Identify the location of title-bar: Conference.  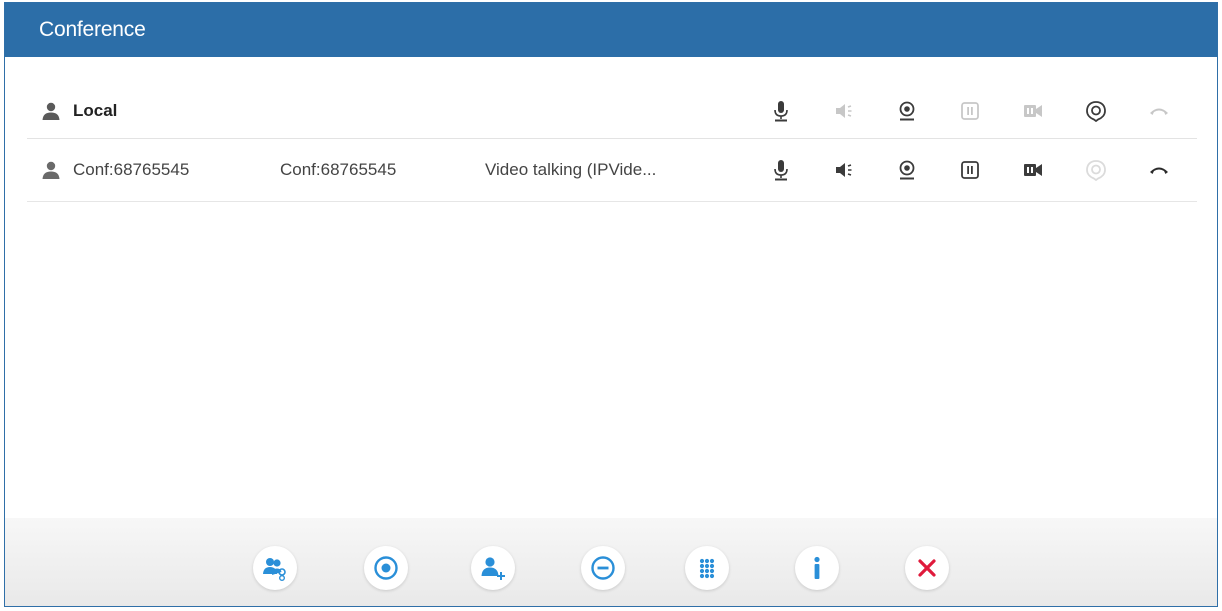
(611, 30).